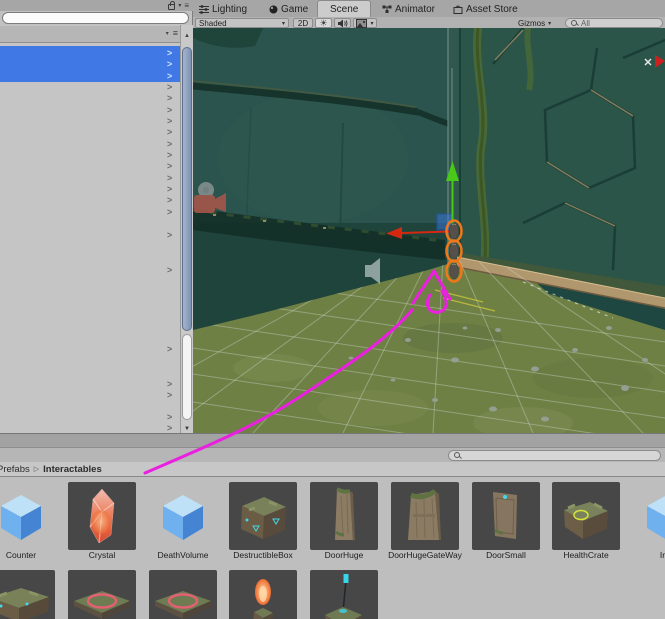  I want to click on gizmos-dropdown: Gizmos ▾, so click(540, 23).